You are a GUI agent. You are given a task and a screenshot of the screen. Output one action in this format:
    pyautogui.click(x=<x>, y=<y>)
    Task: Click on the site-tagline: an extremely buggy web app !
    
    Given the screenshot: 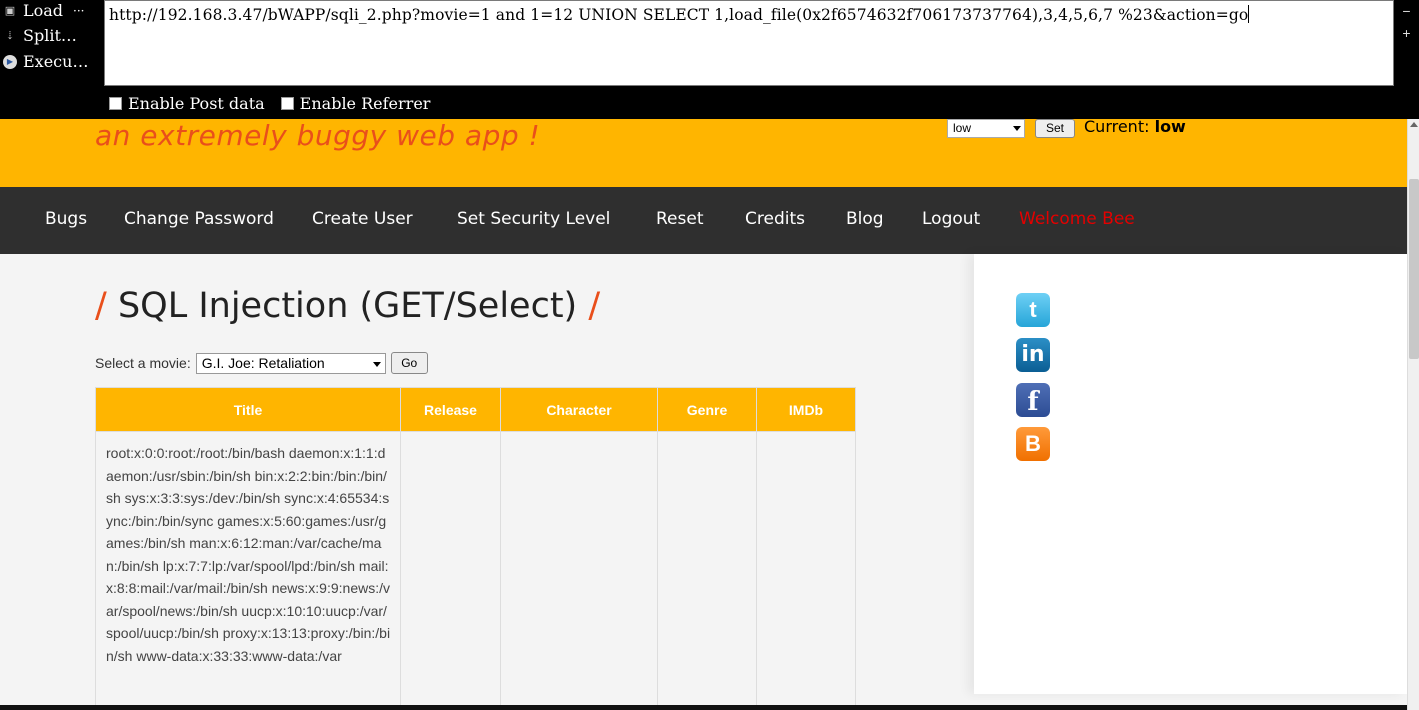 What is the action you would take?
    pyautogui.click(x=318, y=135)
    